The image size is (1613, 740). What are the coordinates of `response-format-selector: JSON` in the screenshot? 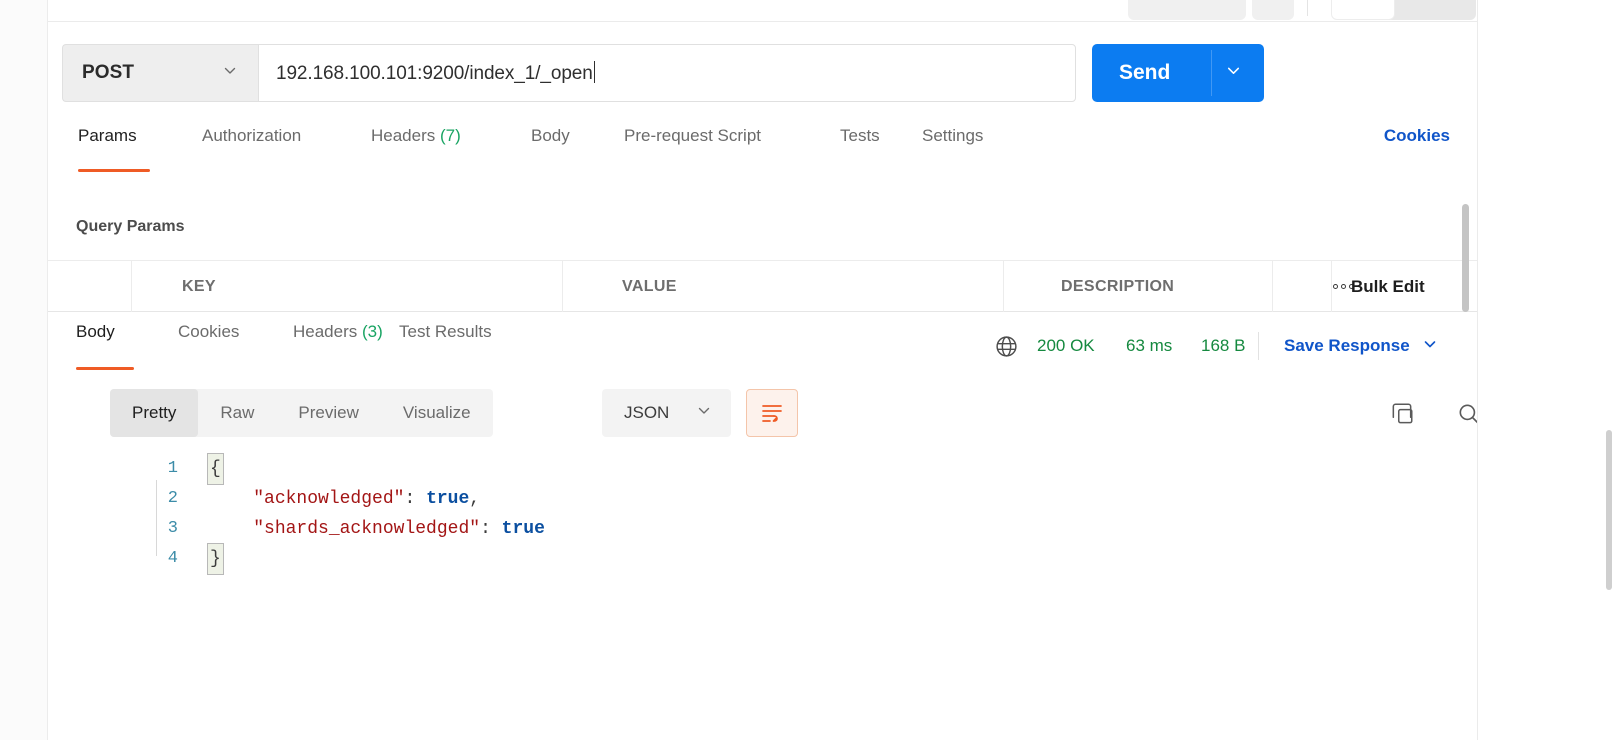 It's located at (666, 413).